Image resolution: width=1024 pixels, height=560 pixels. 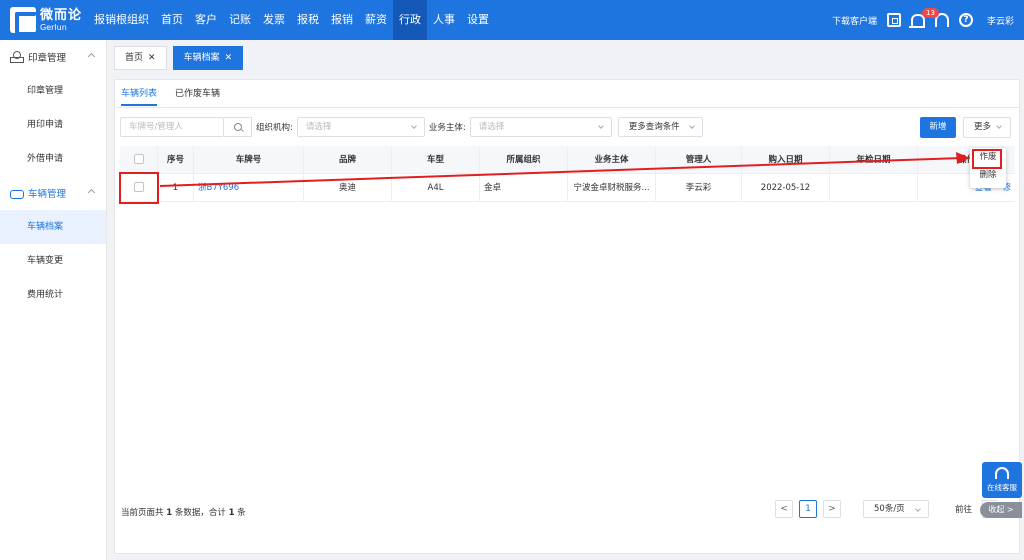 What do you see at coordinates (121, 20) in the screenshot?
I see `nav-org: 报销根组织` at bounding box center [121, 20].